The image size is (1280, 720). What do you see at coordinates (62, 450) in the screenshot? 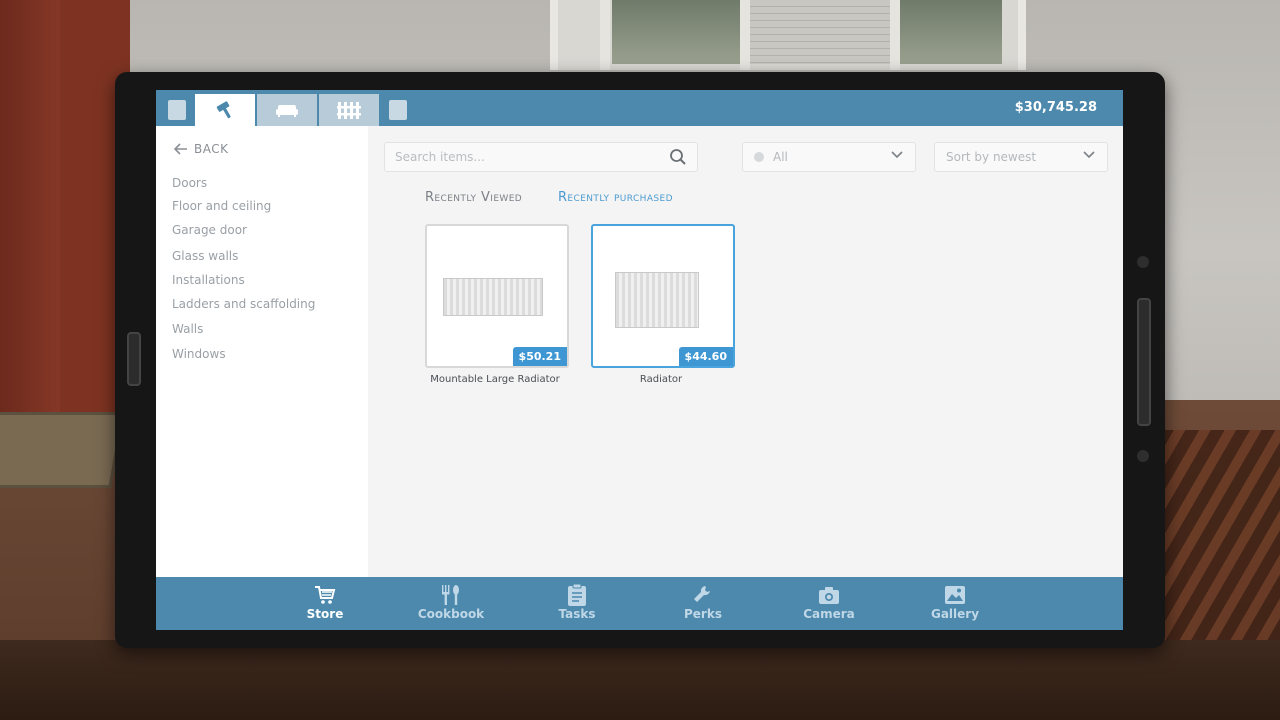
I see `doormat` at bounding box center [62, 450].